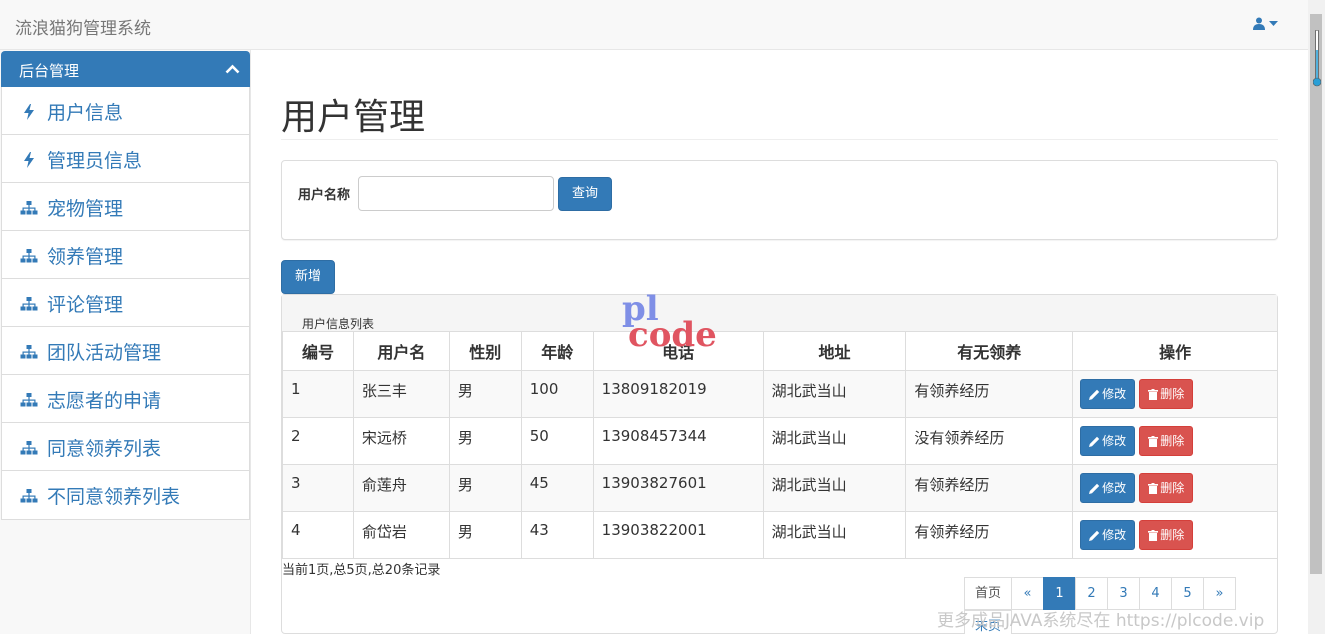 The height and width of the screenshot is (634, 1325). Describe the element at coordinates (834, 351) in the screenshot. I see `column-header: 地址` at that location.